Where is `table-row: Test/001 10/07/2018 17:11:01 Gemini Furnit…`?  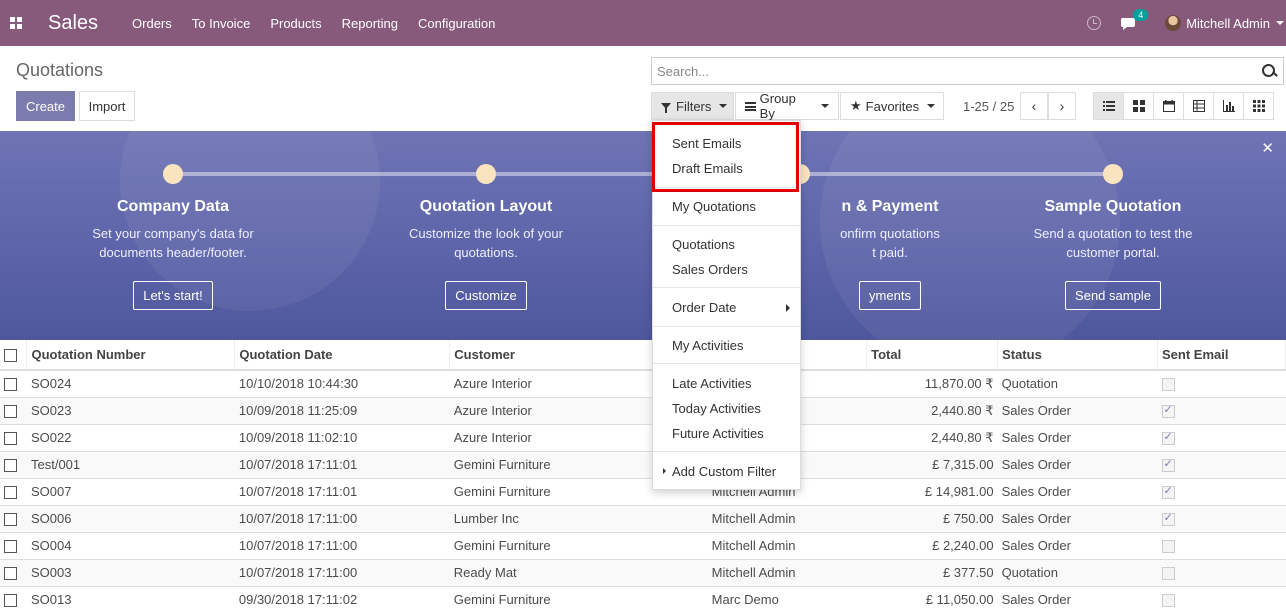
table-row: Test/001 10/07/2018 17:11:01 Gemini Furnit… is located at coordinates (643, 464).